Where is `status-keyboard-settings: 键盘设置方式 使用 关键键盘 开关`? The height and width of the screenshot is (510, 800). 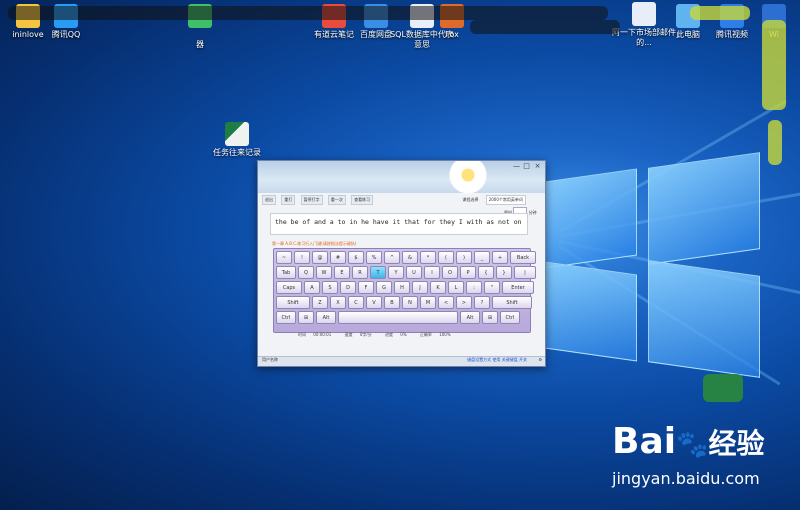
status-keyboard-settings: 键盘设置方式 使用 关键键盘 开关 is located at coordinates (497, 360).